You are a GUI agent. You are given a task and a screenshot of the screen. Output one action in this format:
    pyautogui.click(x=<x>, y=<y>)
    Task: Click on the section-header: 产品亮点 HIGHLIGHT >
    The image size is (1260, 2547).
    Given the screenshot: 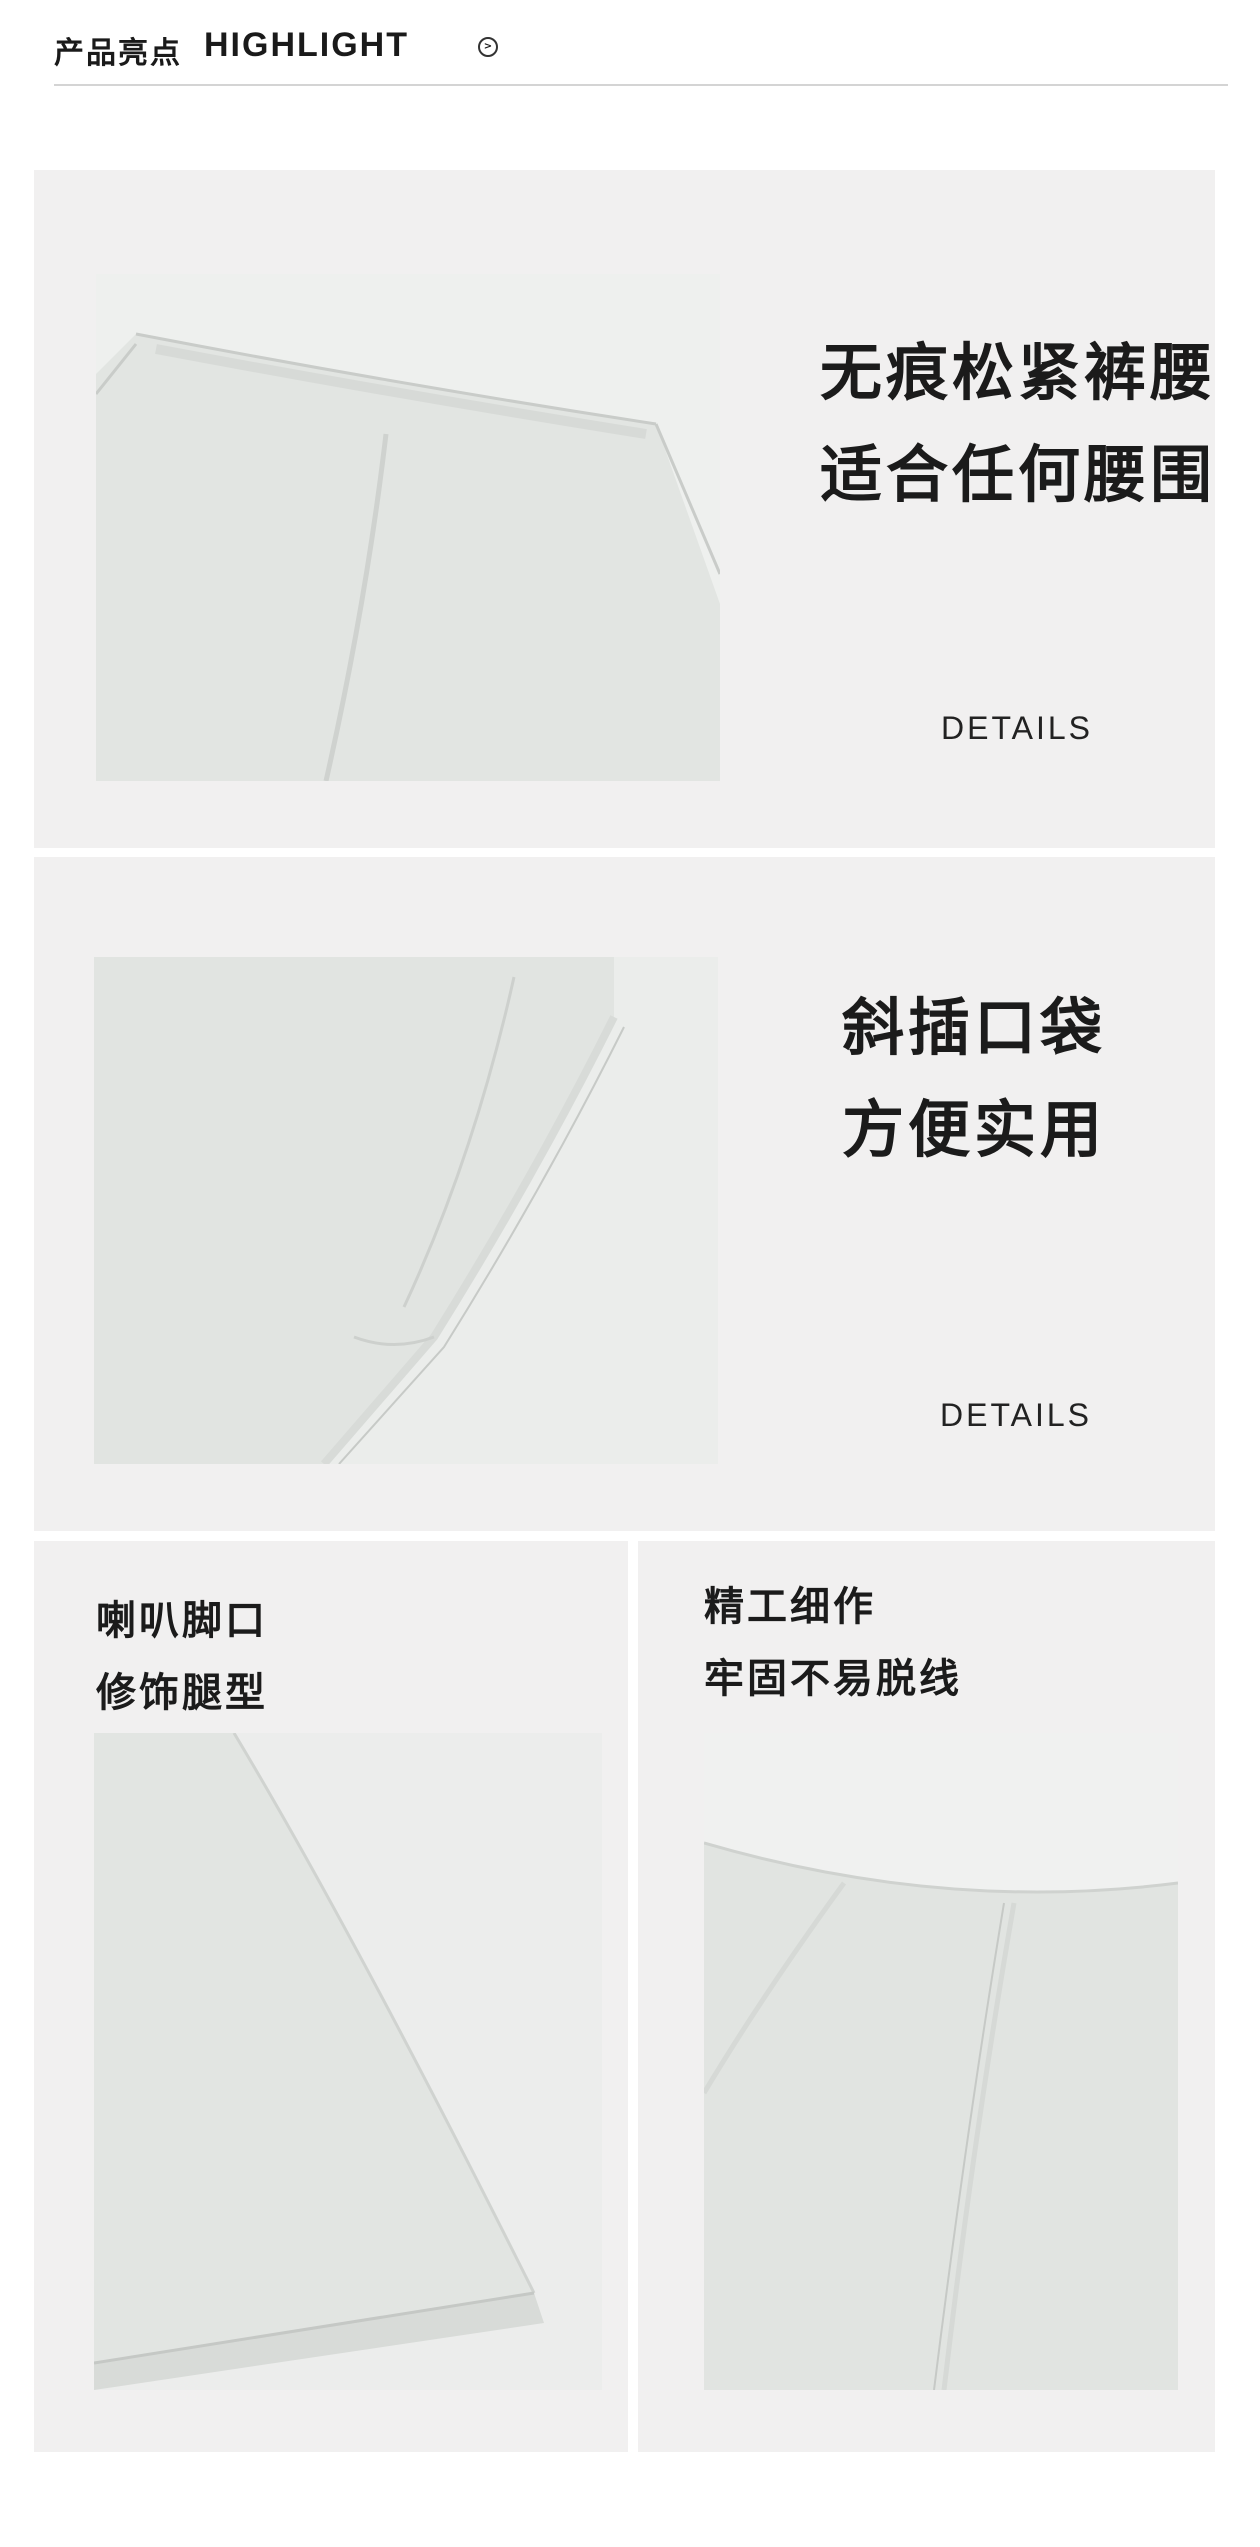 What is the action you would take?
    pyautogui.click(x=641, y=53)
    